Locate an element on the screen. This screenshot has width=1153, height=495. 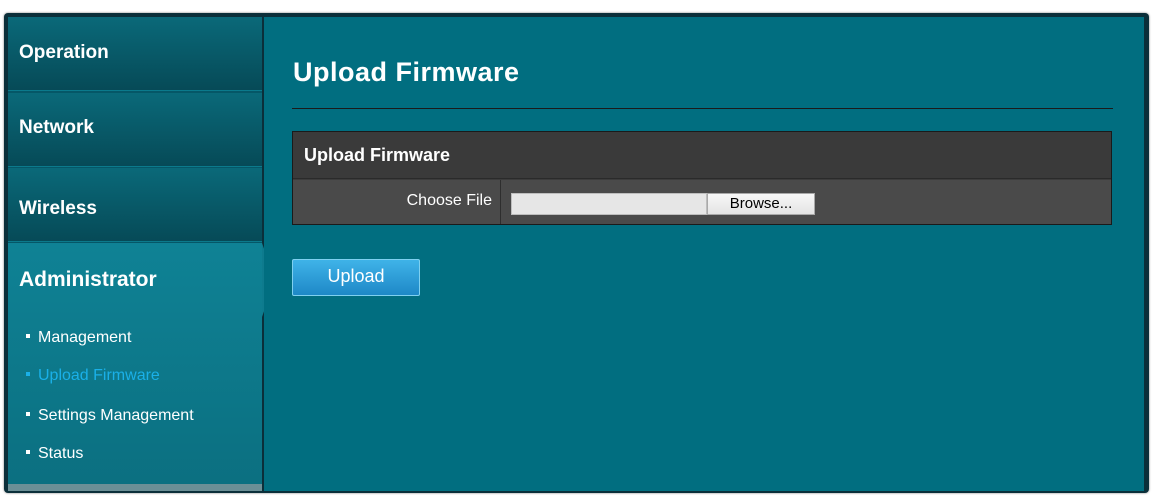
sidebar-item-label: Administrator is located at coordinates (88, 279).